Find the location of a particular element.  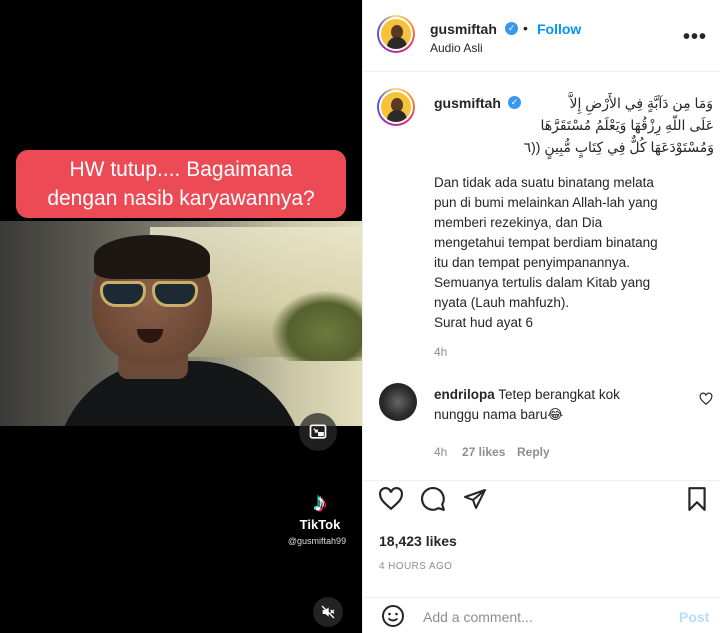

caption-line: nyata (Lauh mahfuzh). is located at coordinates (502, 302).